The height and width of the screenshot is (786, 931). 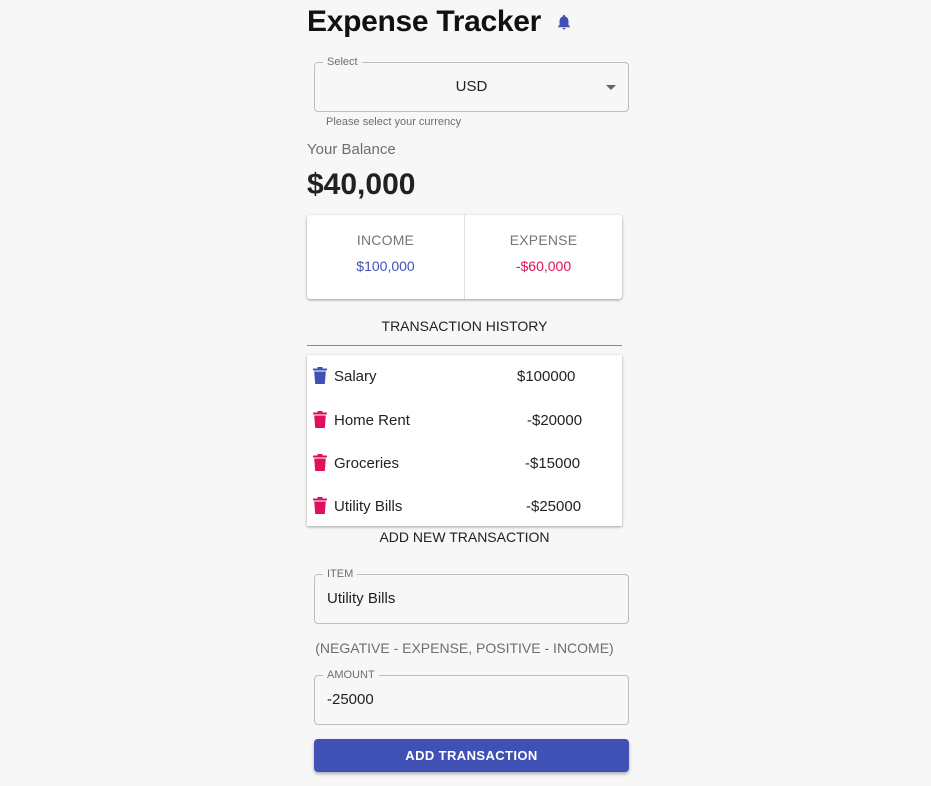 What do you see at coordinates (554, 506) in the screenshot?
I see `transaction-amount: -$25000` at bounding box center [554, 506].